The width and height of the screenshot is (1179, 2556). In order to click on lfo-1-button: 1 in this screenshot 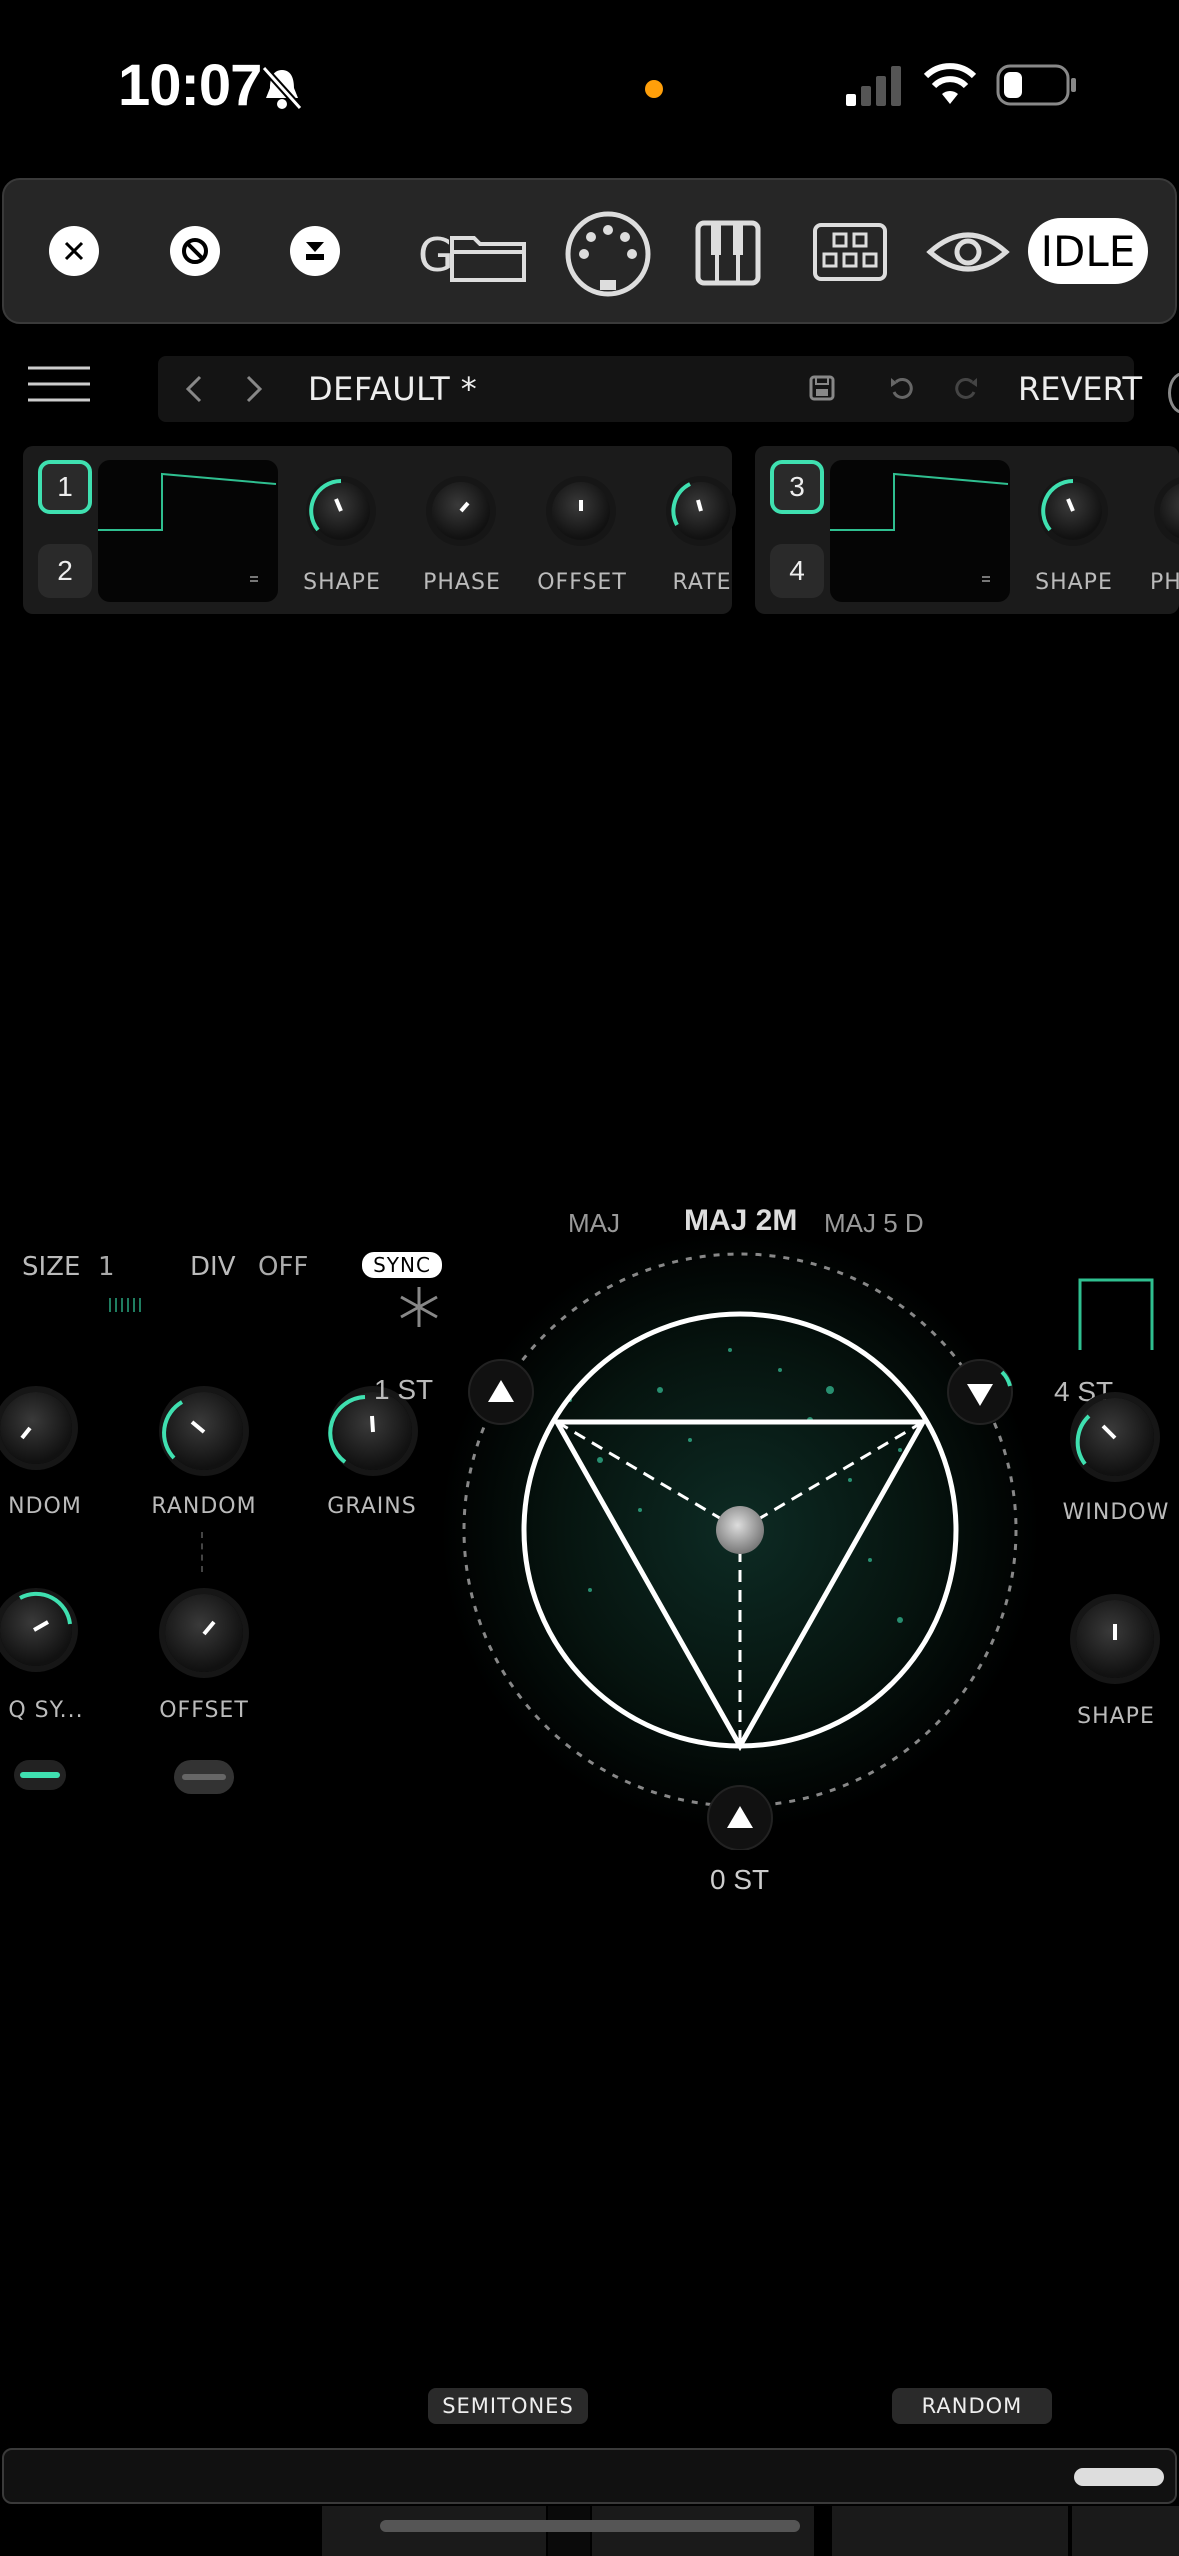, I will do `click(65, 487)`.